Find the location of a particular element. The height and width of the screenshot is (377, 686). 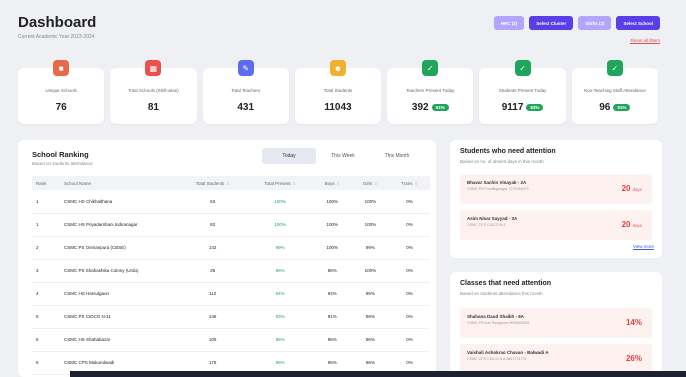

col-rank: Rank is located at coordinates (41, 183).